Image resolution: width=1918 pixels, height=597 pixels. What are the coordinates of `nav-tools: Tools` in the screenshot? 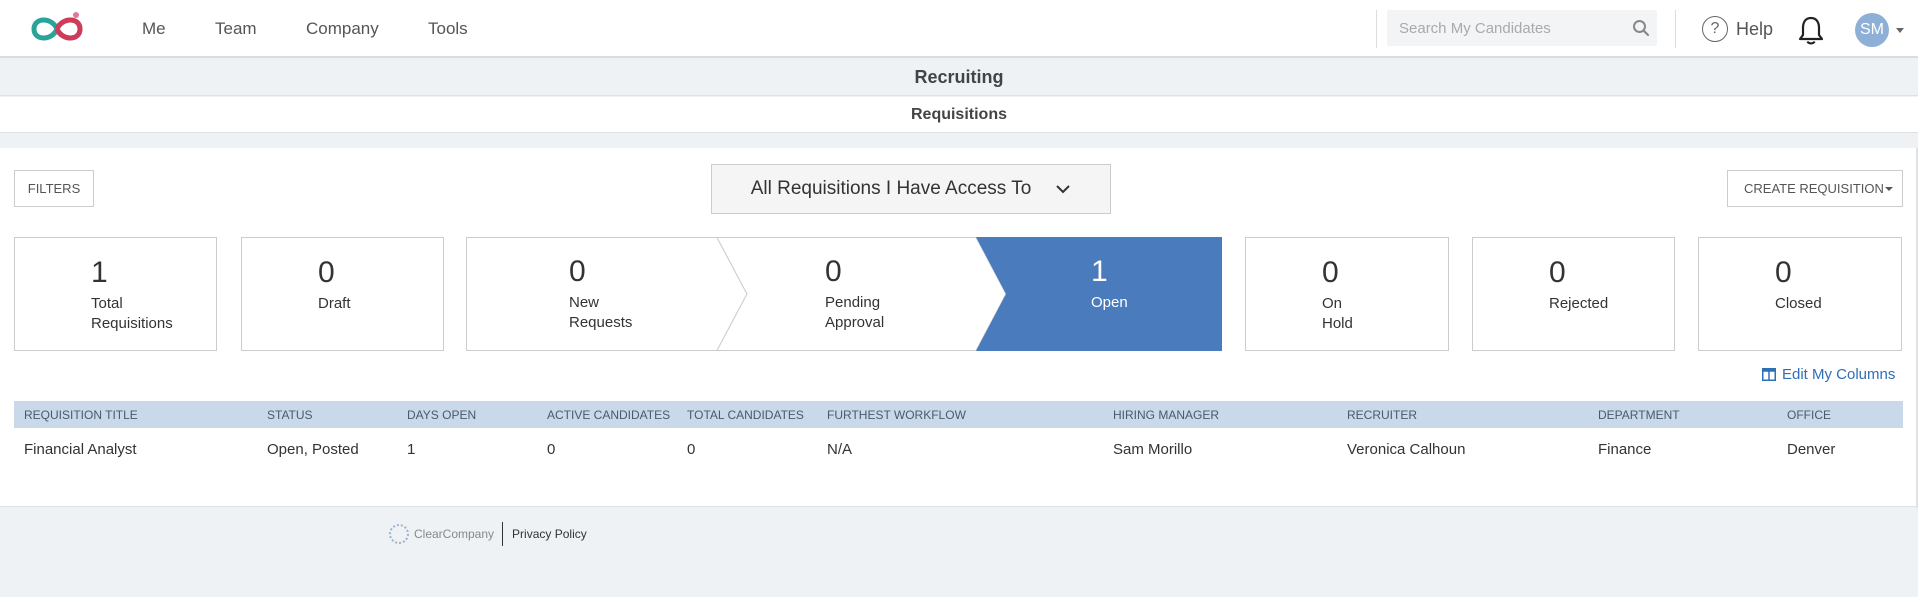 It's located at (448, 29).